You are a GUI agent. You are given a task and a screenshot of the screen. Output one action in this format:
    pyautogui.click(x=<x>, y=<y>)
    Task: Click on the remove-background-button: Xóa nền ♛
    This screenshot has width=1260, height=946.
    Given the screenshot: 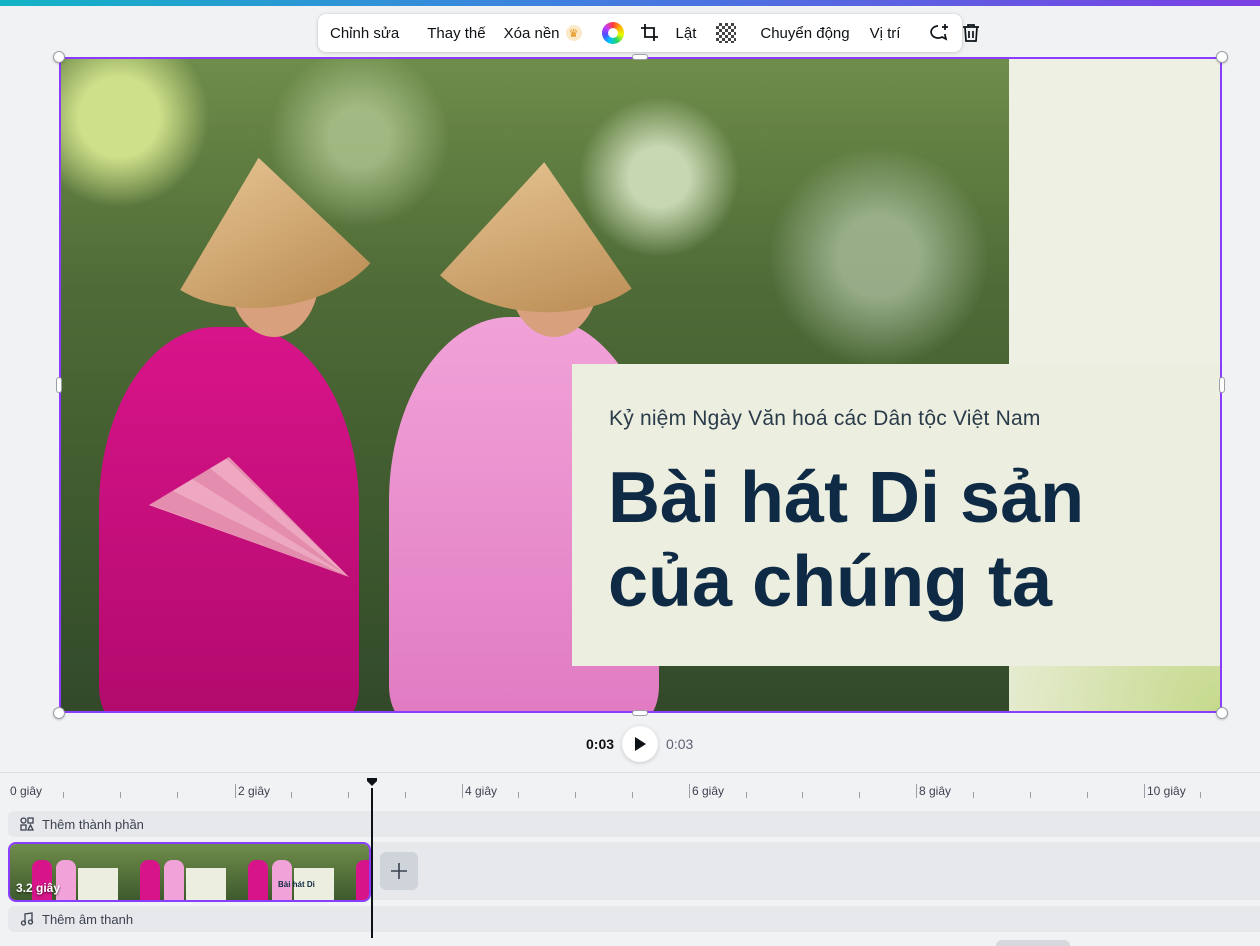 What is the action you would take?
    pyautogui.click(x=543, y=33)
    